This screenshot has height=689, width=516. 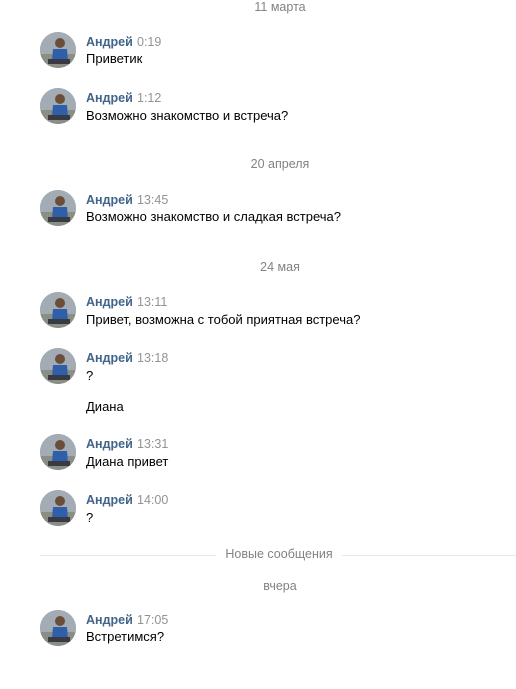 What do you see at coordinates (280, 164) in the screenshot?
I see `date-separator: 20 апреля` at bounding box center [280, 164].